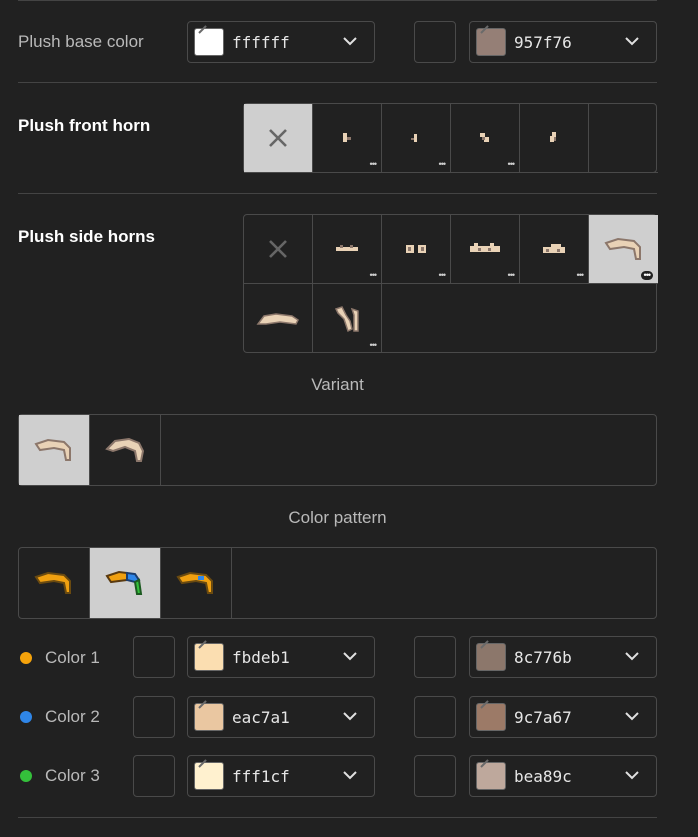 Image resolution: width=698 pixels, height=837 pixels. What do you see at coordinates (72, 775) in the screenshot?
I see `color-3-label: Color 3` at bounding box center [72, 775].